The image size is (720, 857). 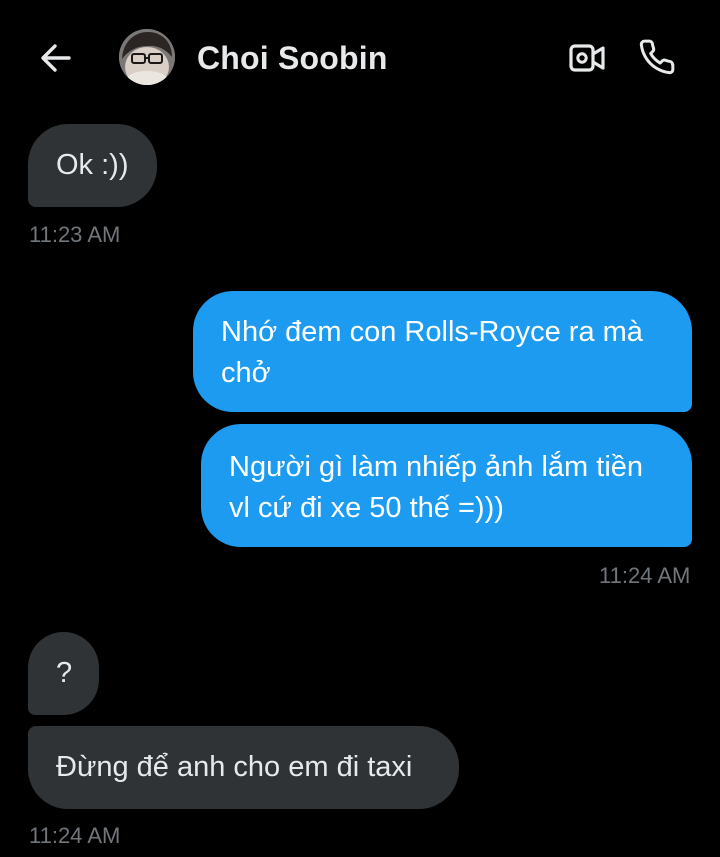 I want to click on contact-avatar, so click(x=147, y=57).